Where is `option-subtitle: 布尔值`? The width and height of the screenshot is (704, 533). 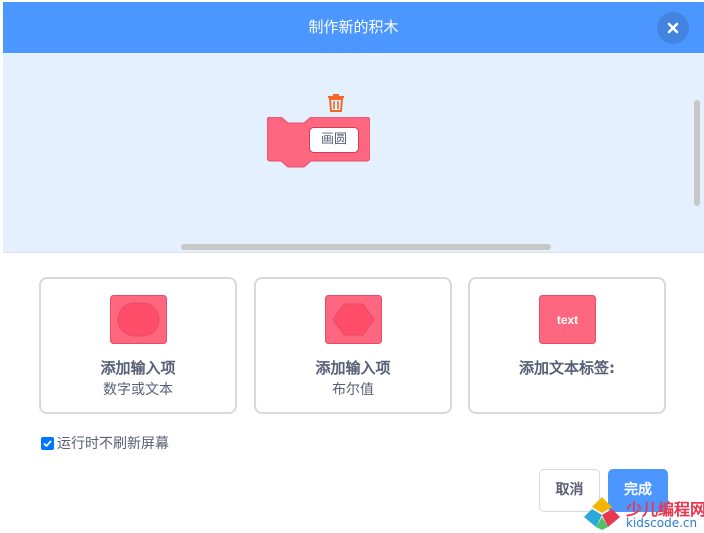
option-subtitle: 布尔值 is located at coordinates (353, 390).